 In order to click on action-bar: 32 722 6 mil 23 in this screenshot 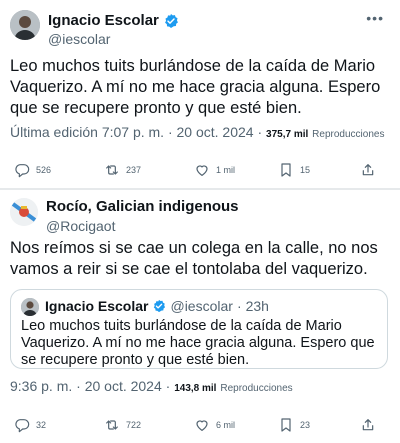, I will do `click(199, 426)`.